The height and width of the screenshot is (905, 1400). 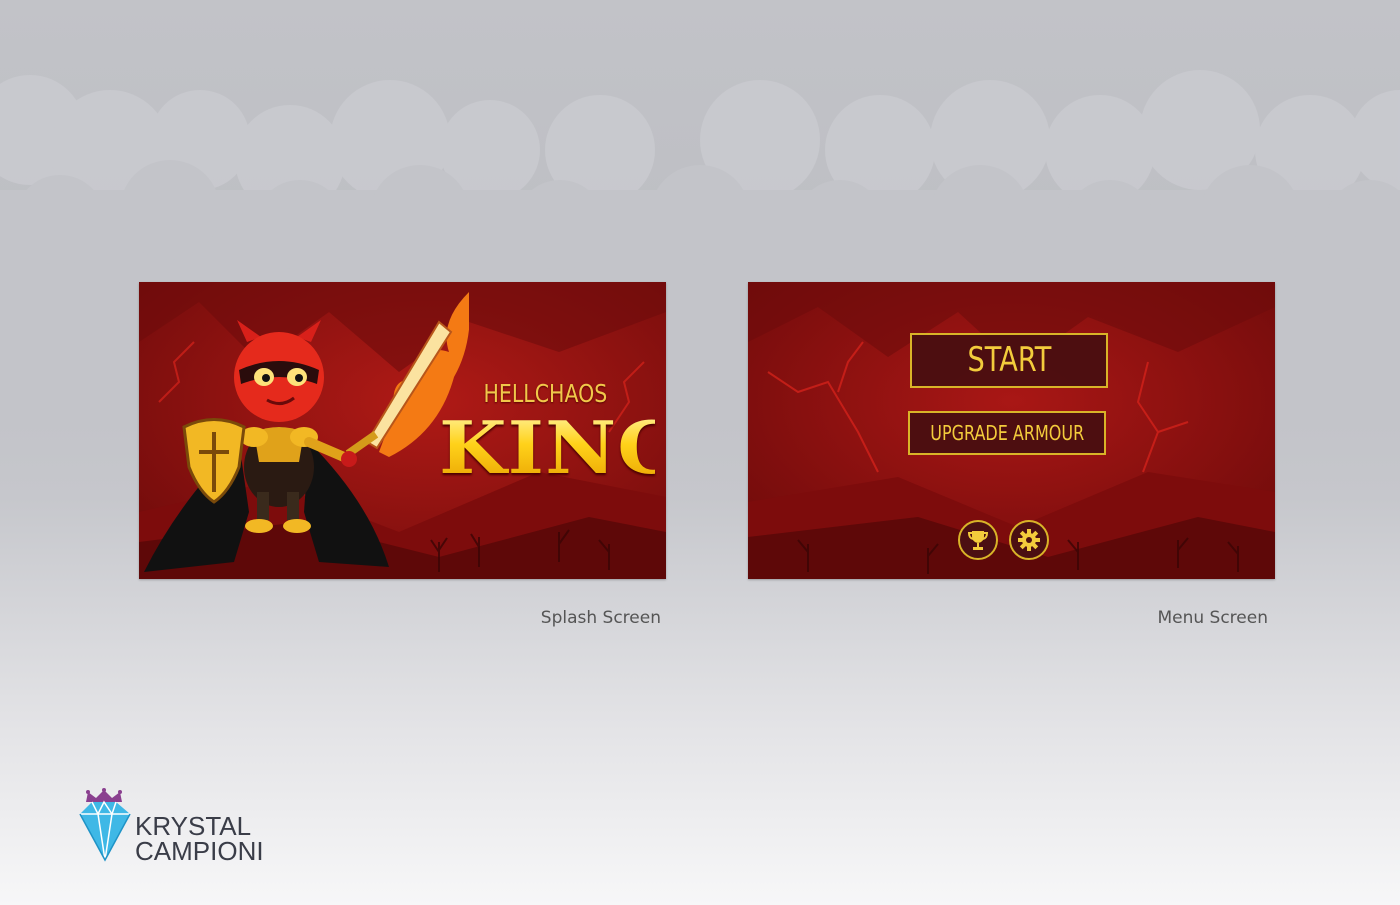 What do you see at coordinates (199, 851) in the screenshot?
I see `logo-text-line2: CAMPIONI` at bounding box center [199, 851].